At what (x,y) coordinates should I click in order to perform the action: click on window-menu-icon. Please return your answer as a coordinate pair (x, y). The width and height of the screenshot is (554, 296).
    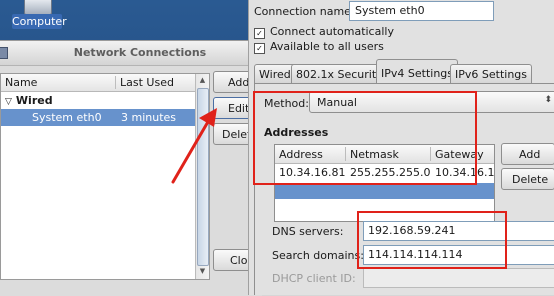
    Looking at the image, I should click on (4, 53).